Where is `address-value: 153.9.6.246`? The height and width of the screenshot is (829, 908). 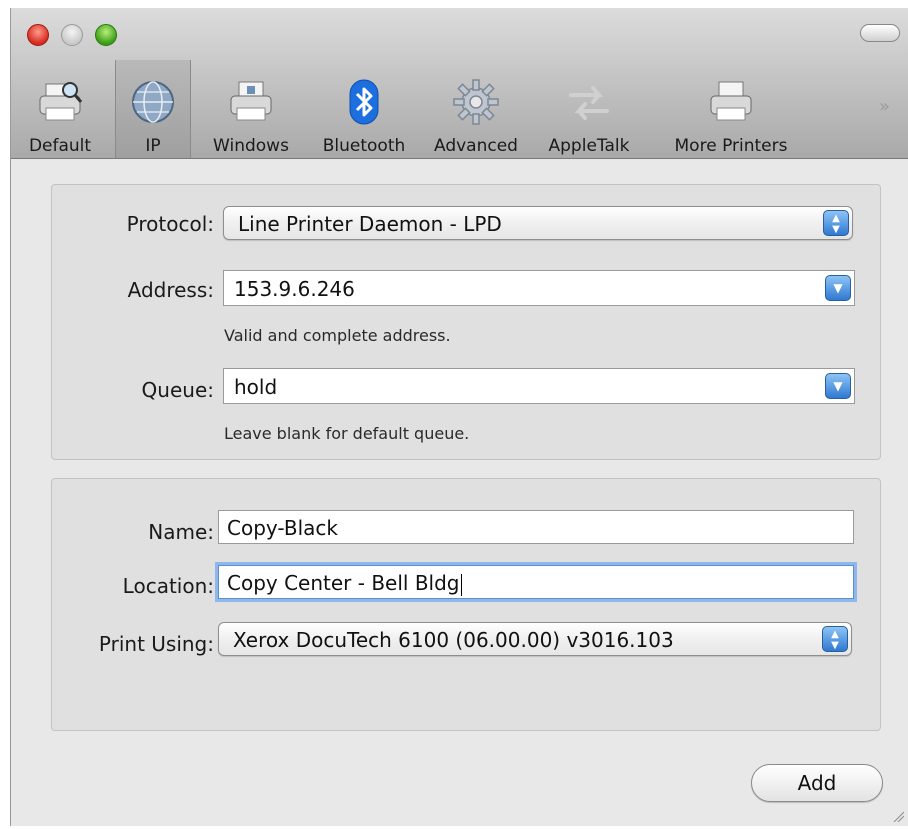 address-value: 153.9.6.246 is located at coordinates (294, 289).